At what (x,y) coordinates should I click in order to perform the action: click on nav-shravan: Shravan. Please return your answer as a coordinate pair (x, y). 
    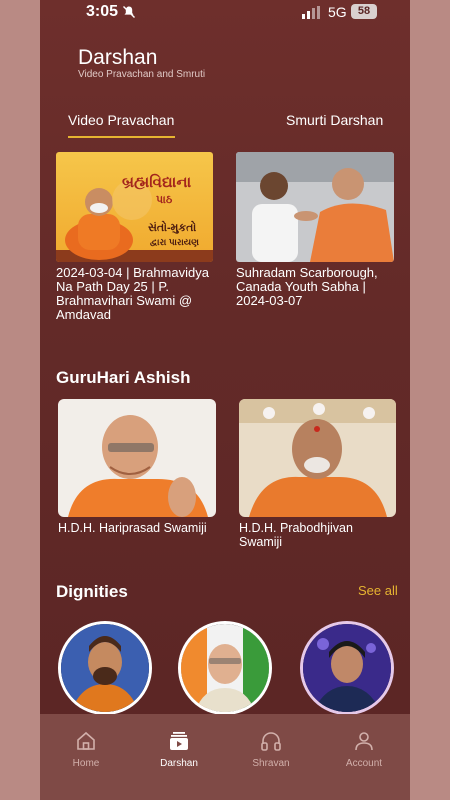
    Looking at the image, I should click on (271, 749).